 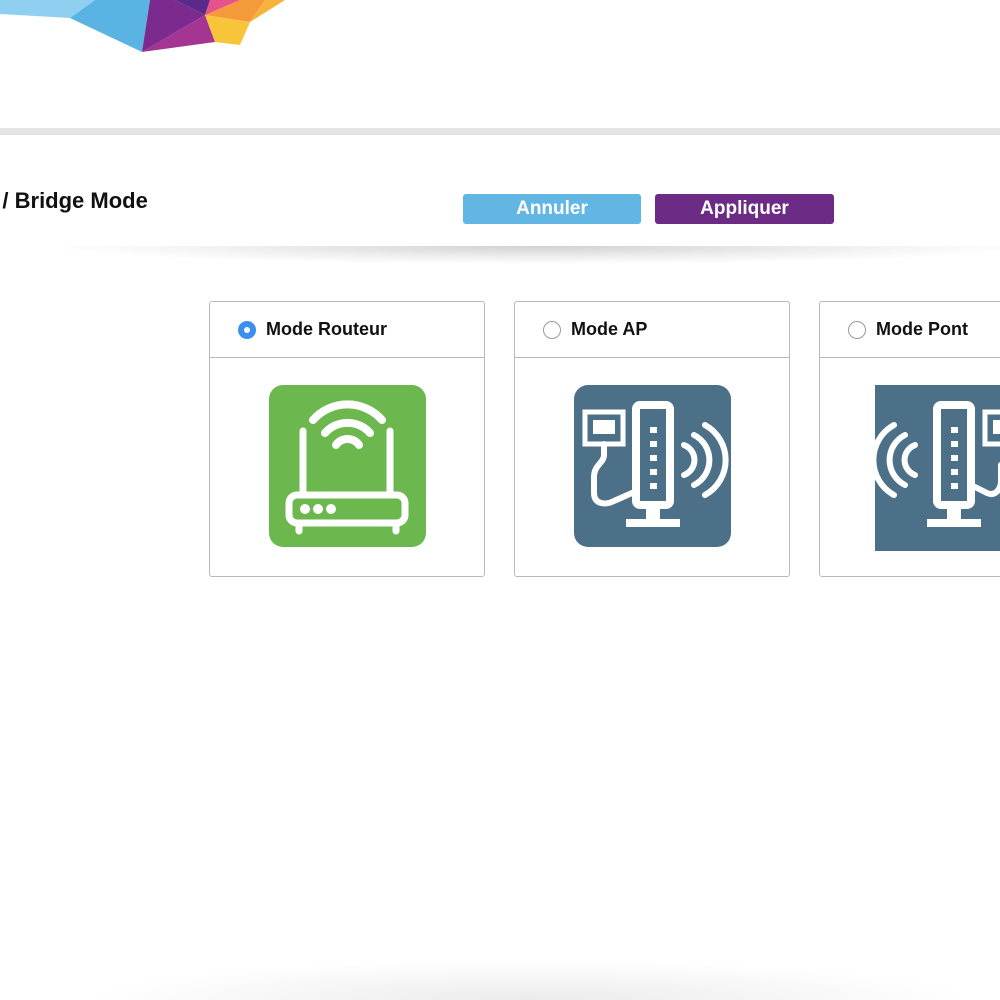 I want to click on radio-ap, so click(x=552, y=329).